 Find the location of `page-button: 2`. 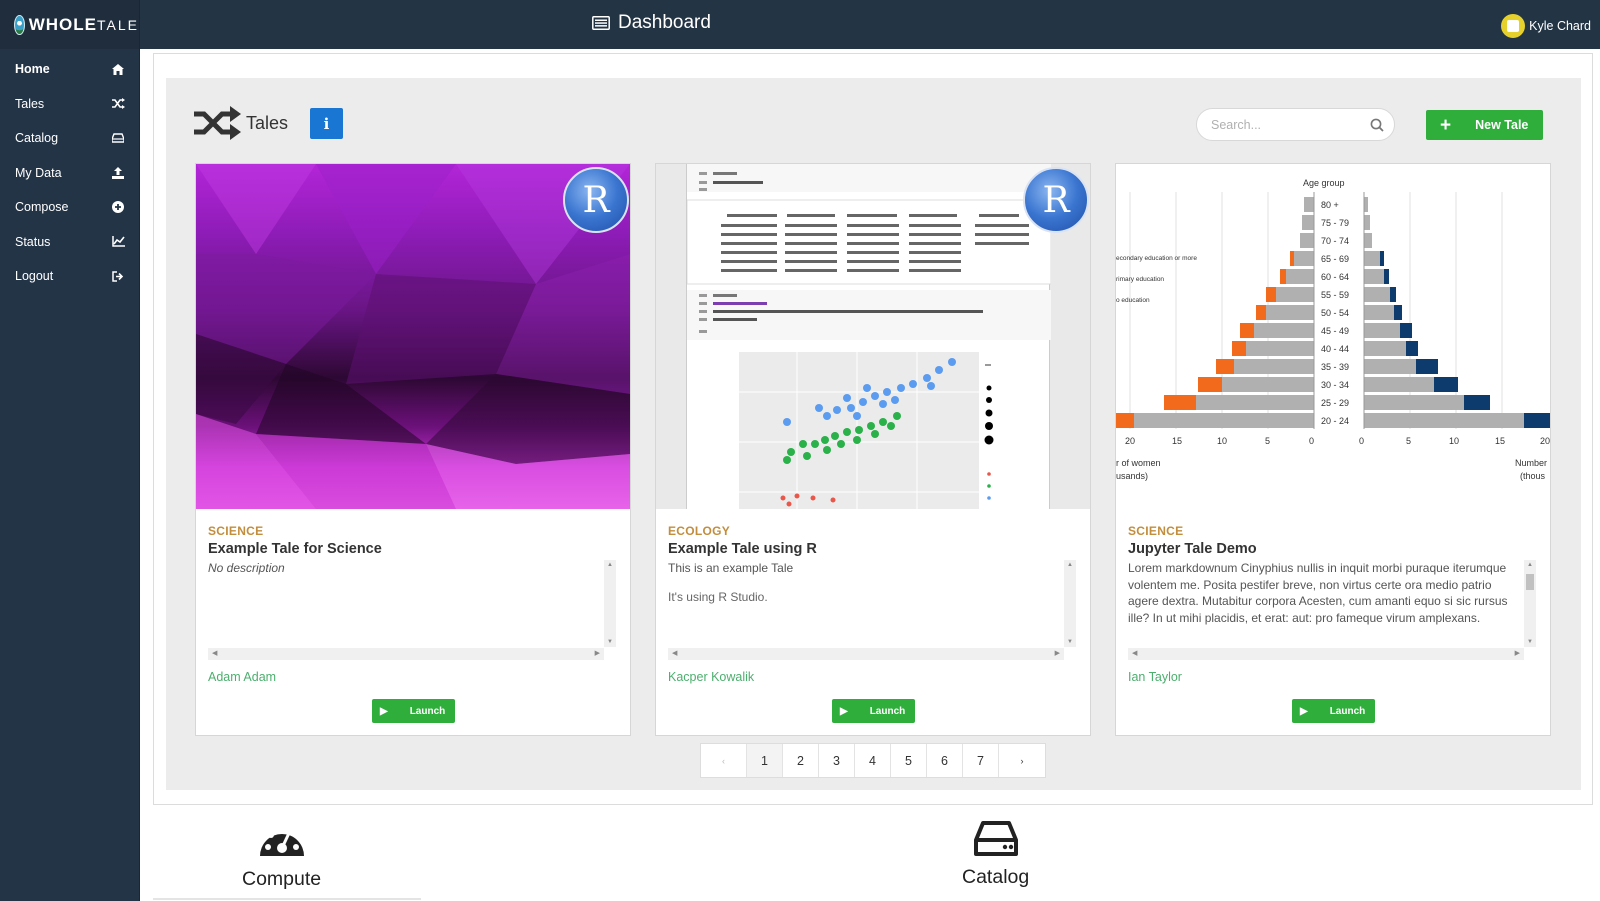

page-button: 2 is located at coordinates (801, 760).